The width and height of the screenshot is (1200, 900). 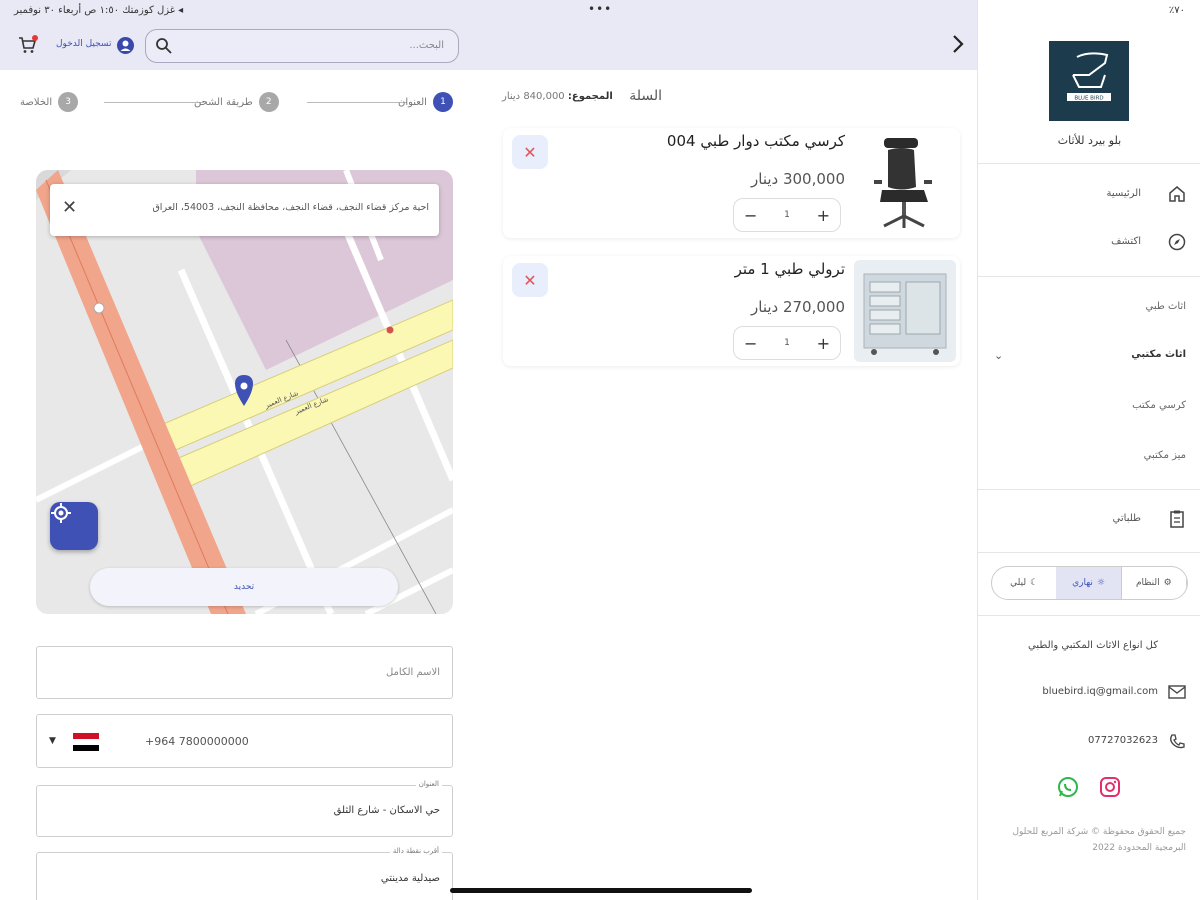 I want to click on theme-dark-label: ليلي, so click(x=1018, y=583).